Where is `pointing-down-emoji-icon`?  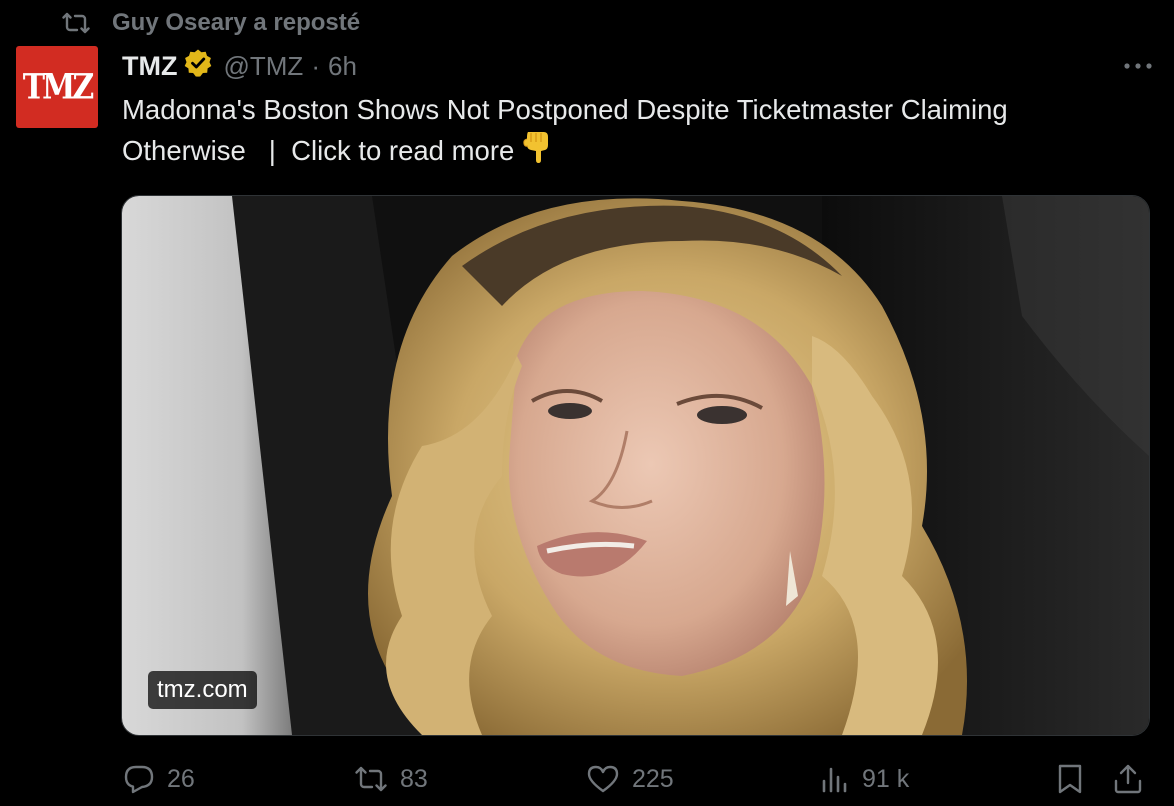 pointing-down-emoji-icon is located at coordinates (537, 152).